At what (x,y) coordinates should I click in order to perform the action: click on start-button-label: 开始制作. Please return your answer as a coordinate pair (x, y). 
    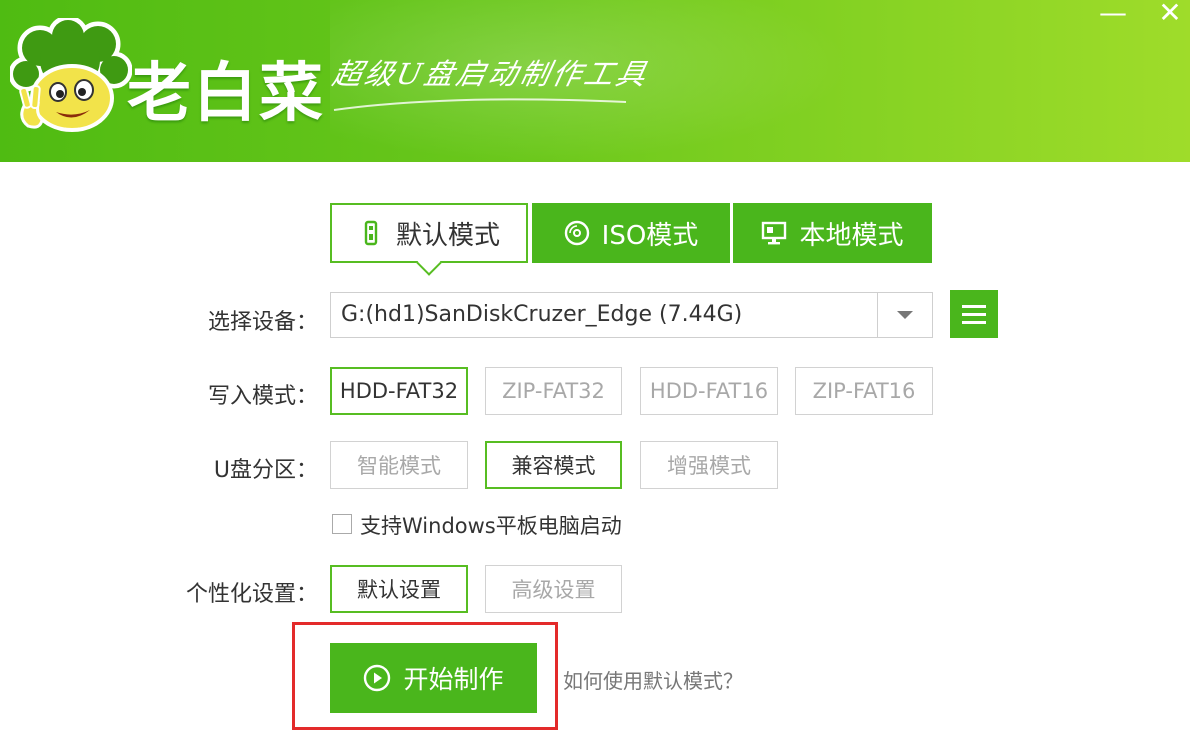
    Looking at the image, I should click on (453, 679).